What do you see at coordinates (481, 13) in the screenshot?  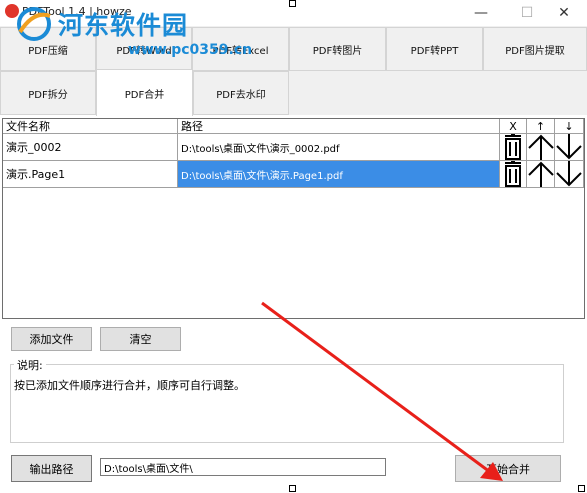 I see `minimize-button: —` at bounding box center [481, 13].